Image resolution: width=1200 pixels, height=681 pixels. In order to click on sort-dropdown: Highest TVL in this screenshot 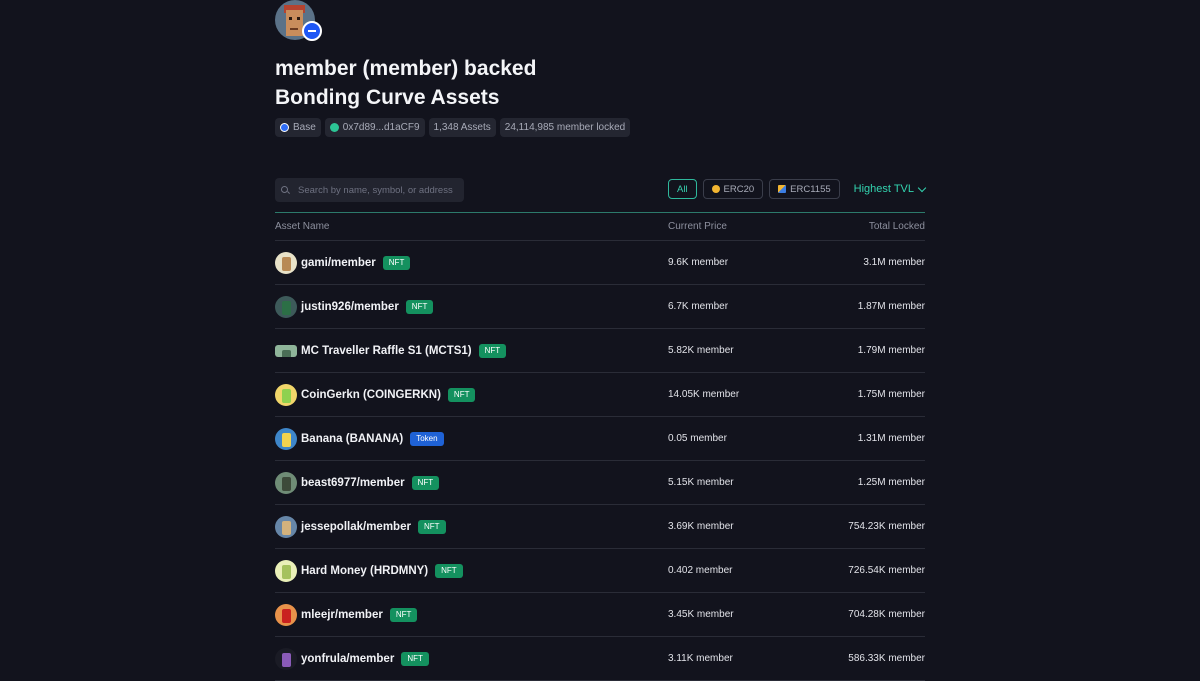, I will do `click(890, 189)`.